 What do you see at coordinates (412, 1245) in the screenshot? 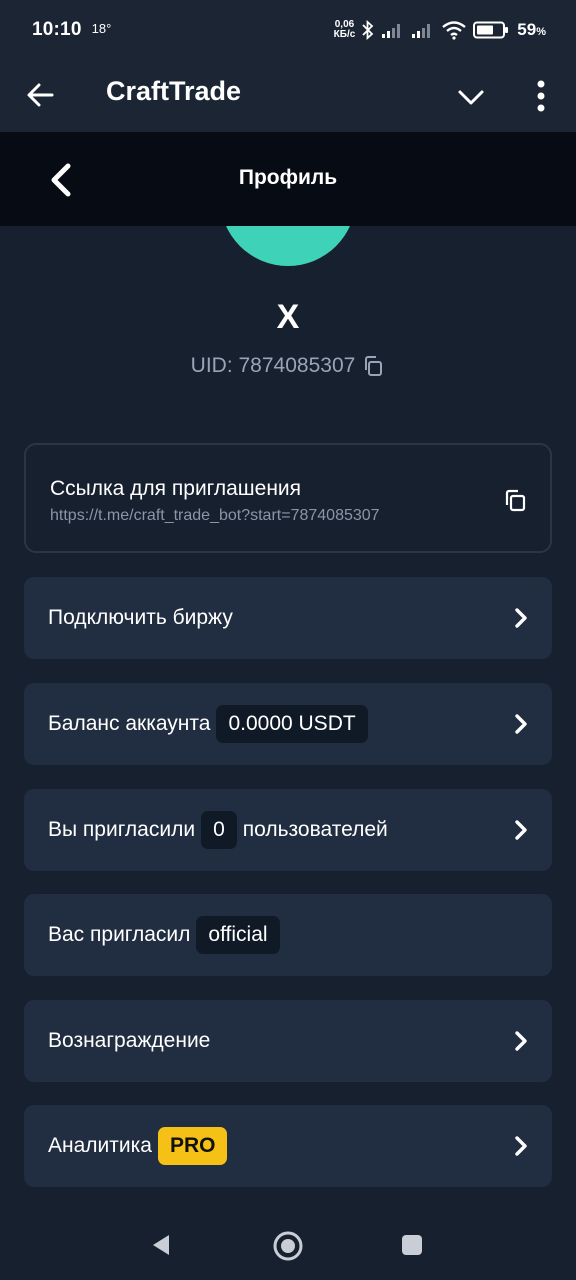
I see `nav-recents-icon` at bounding box center [412, 1245].